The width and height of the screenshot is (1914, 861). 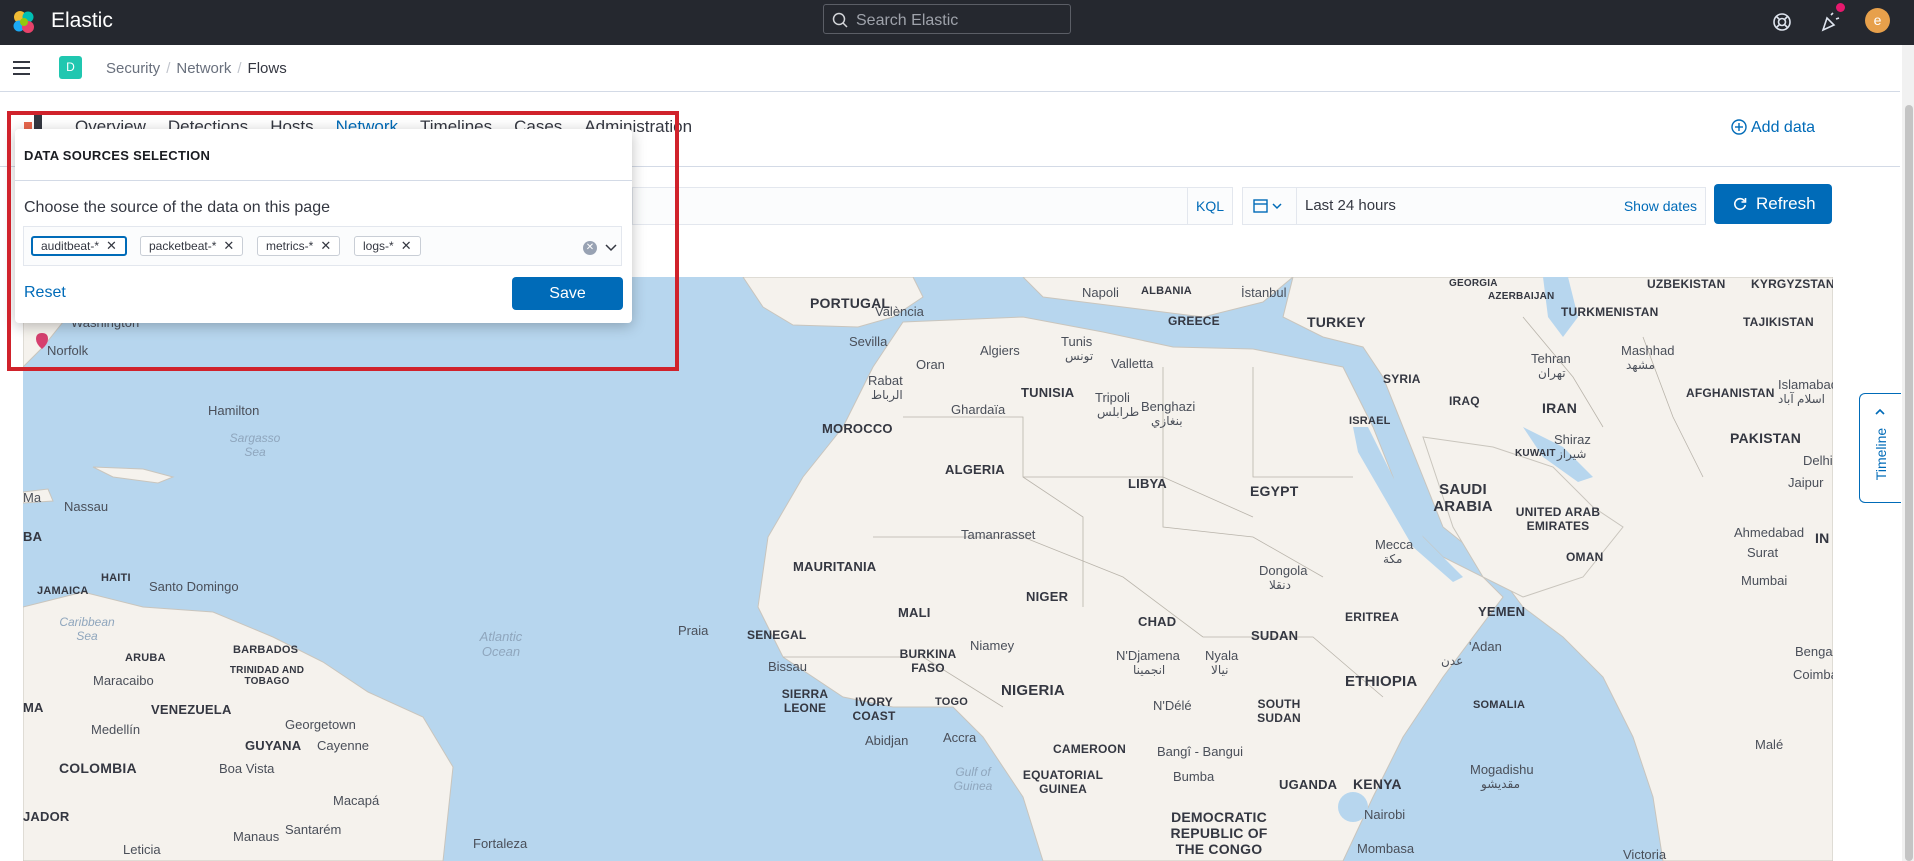 I want to click on map-label: Praia, so click(x=693, y=630).